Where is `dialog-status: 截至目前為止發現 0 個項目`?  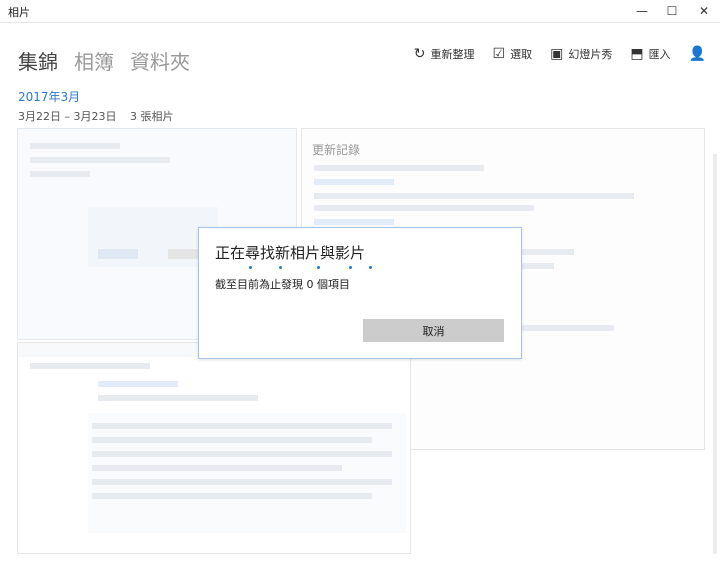
dialog-status: 截至目前為止發現 0 個項目 is located at coordinates (282, 284).